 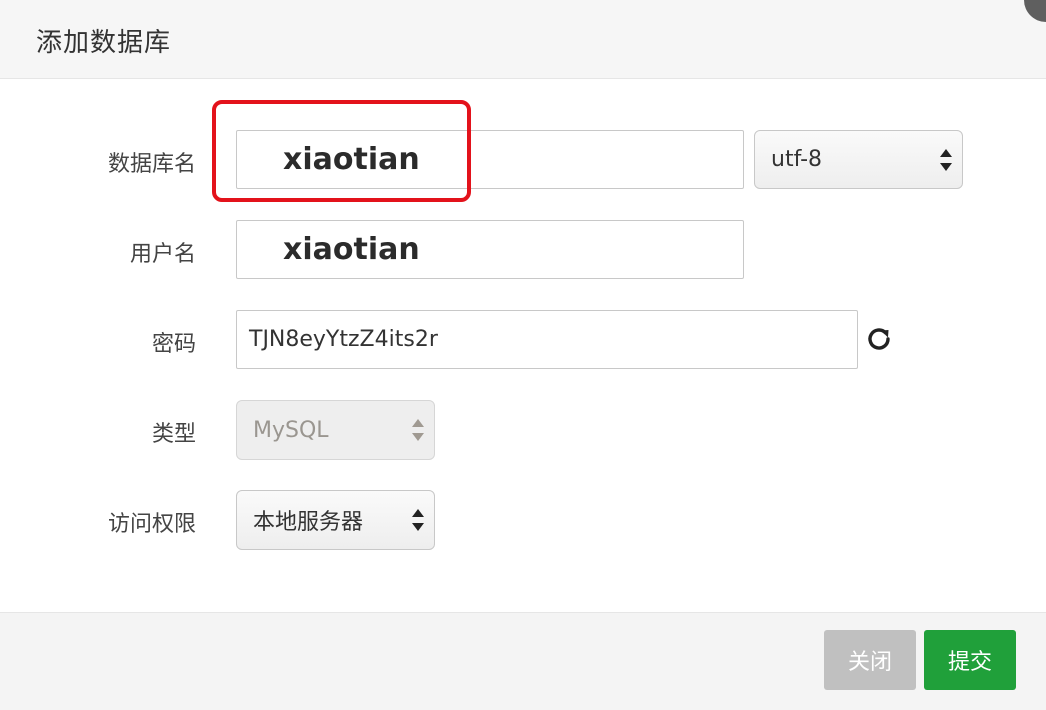 I want to click on type-select-value: MySQL, so click(x=291, y=430).